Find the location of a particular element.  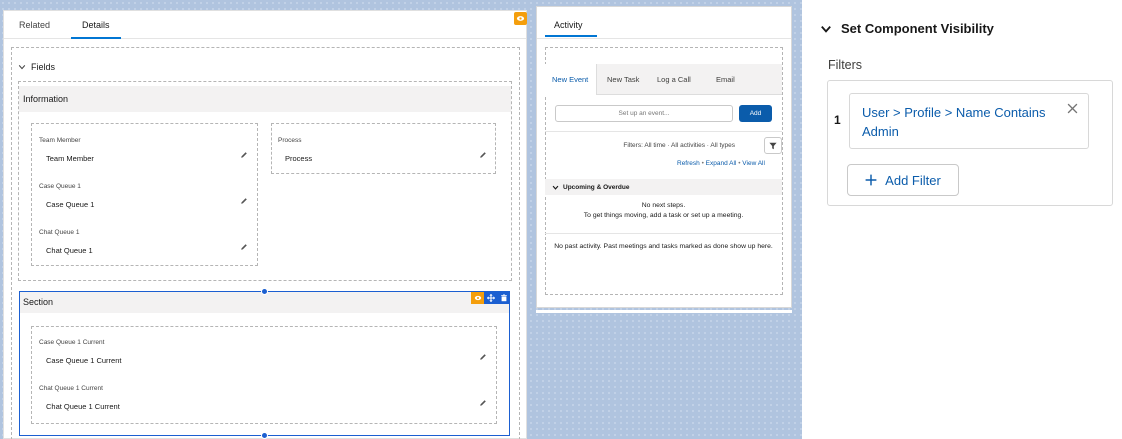

trash-icon is located at coordinates (503, 298).